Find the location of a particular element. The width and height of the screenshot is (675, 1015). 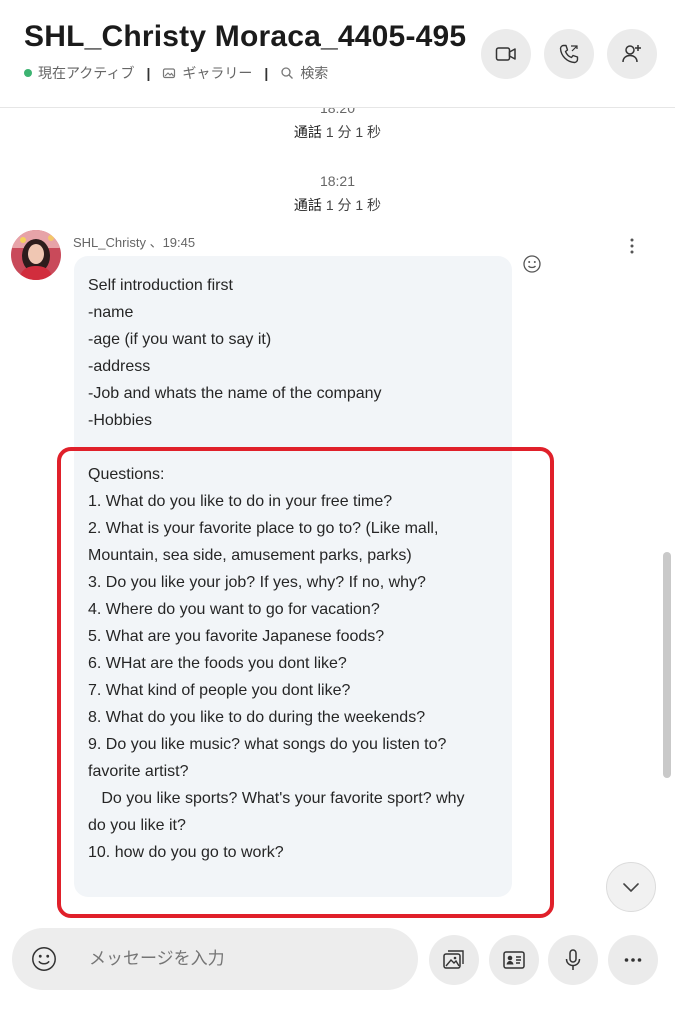

more-horizontal-icon is located at coordinates (633, 960).